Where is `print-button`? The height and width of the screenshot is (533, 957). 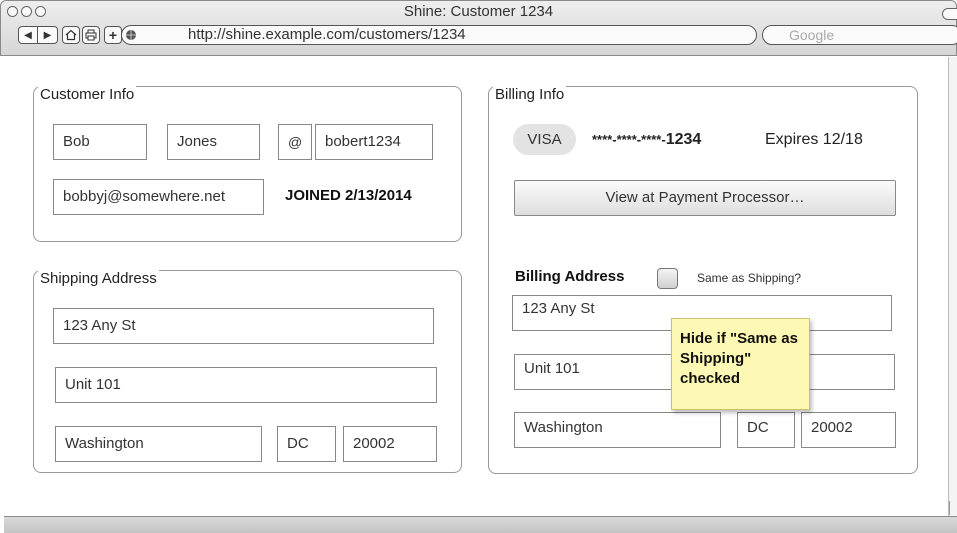
print-button is located at coordinates (91, 35).